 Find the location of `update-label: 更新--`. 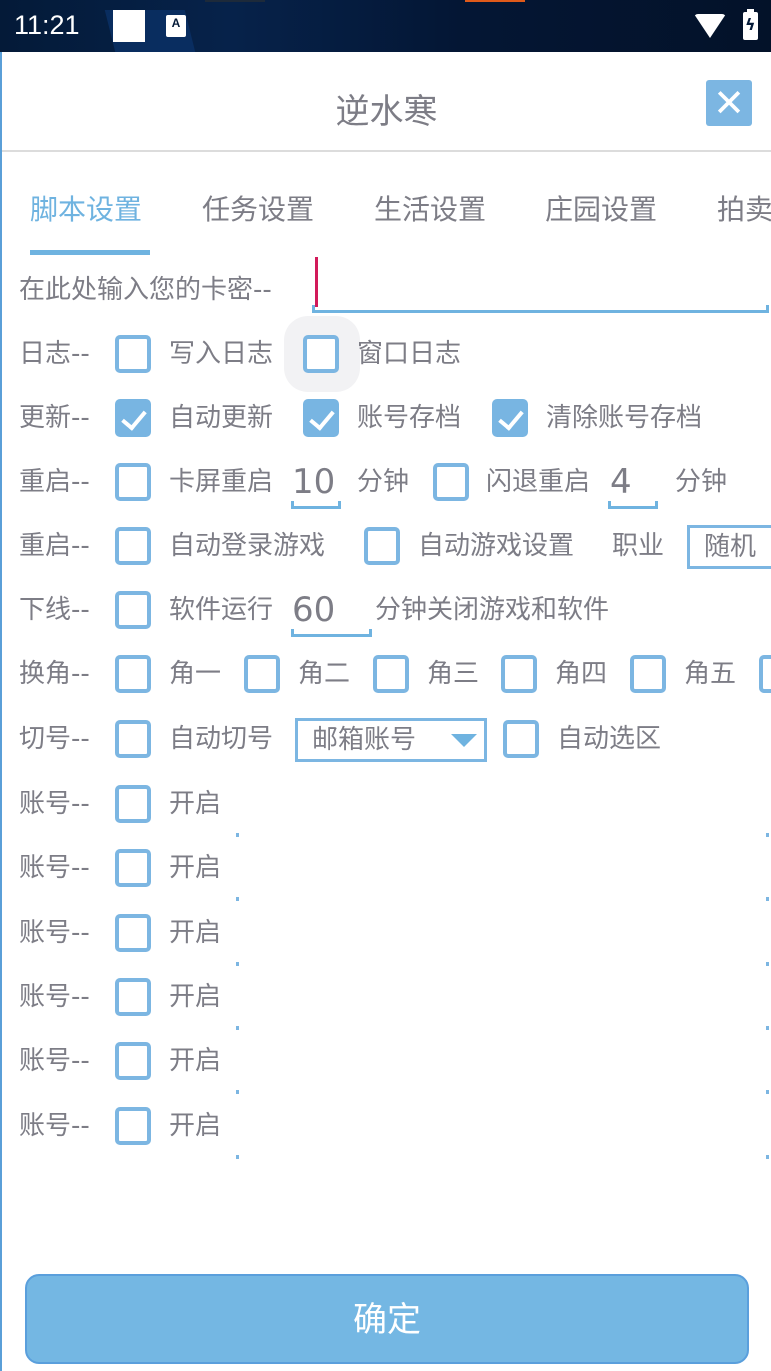

update-label: 更新-- is located at coordinates (54, 418).